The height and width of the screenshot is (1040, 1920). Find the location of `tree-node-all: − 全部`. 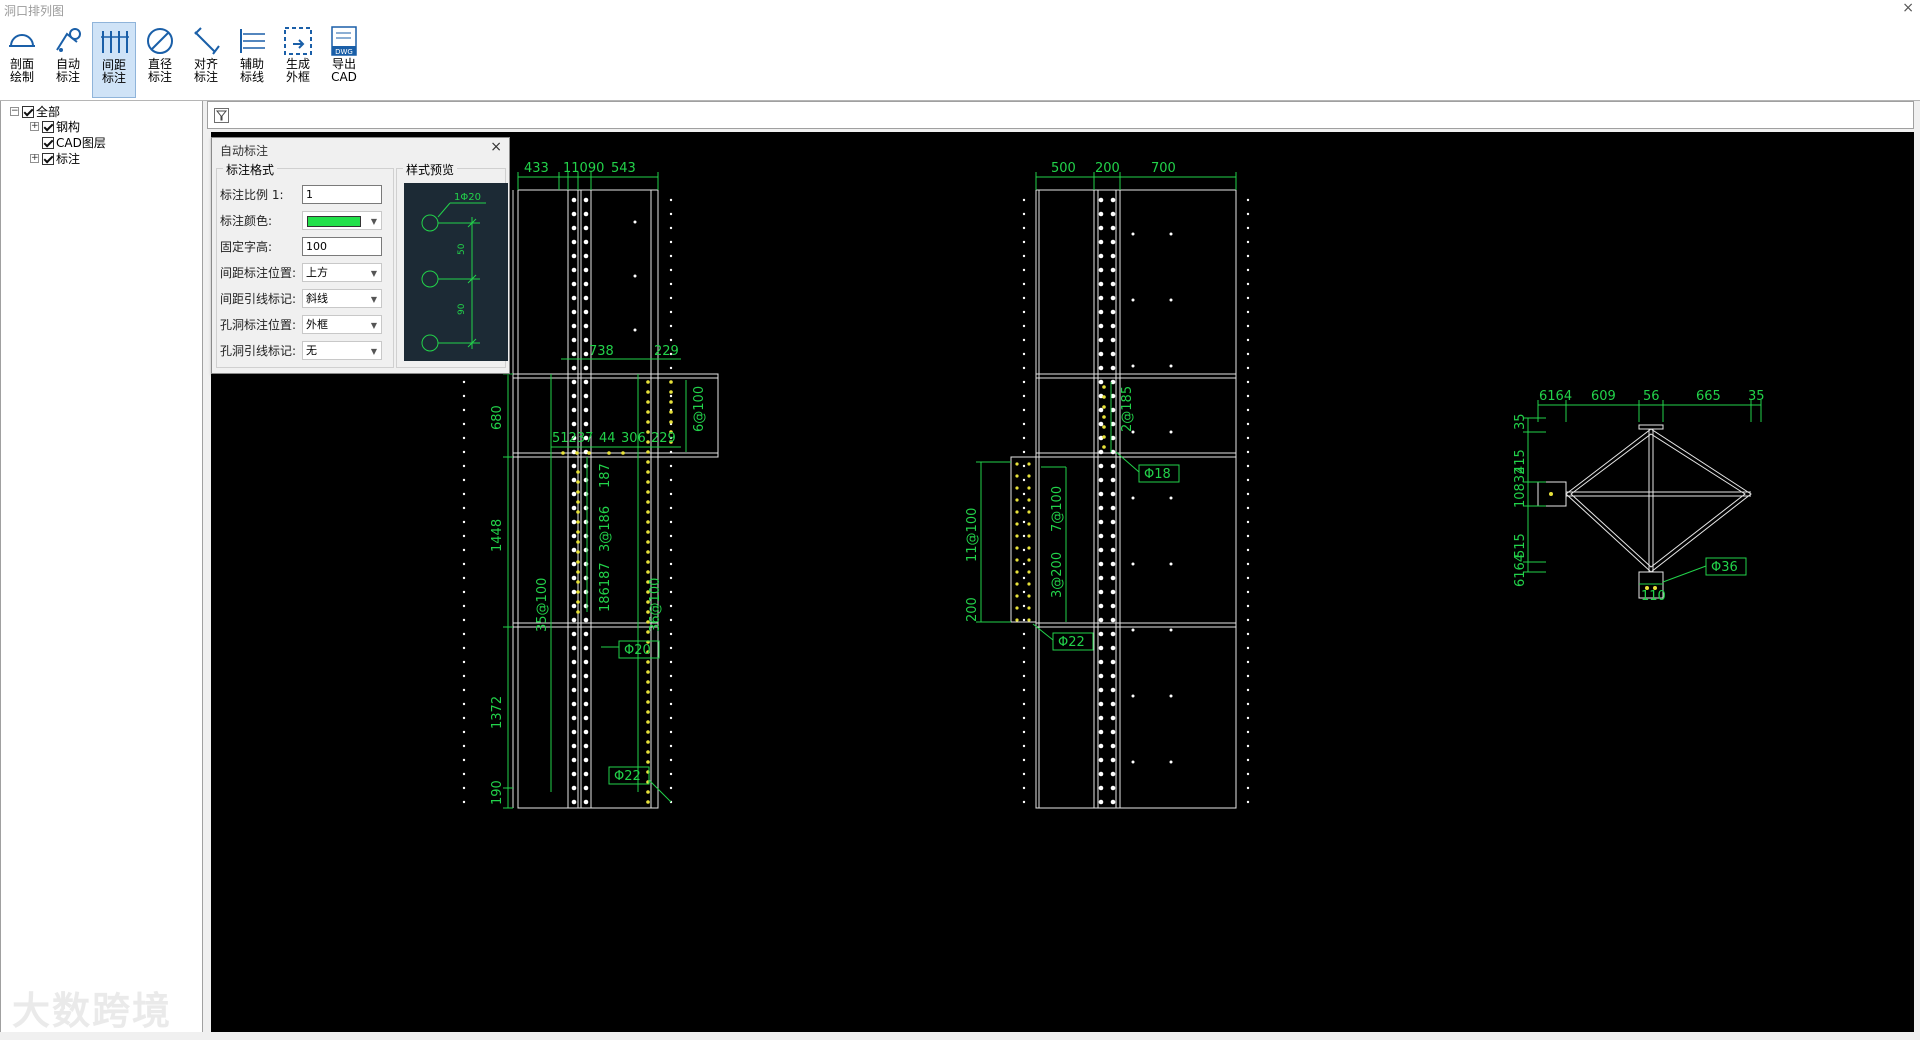

tree-node-all: − 全部 is located at coordinates (35, 111).